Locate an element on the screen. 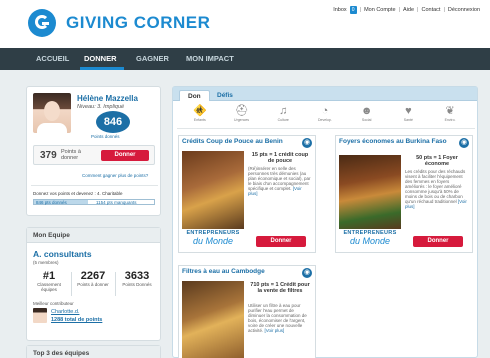 This screenshot has width=490, height=358. category-environment: ❦ Enviro. is located at coordinates (450, 115).